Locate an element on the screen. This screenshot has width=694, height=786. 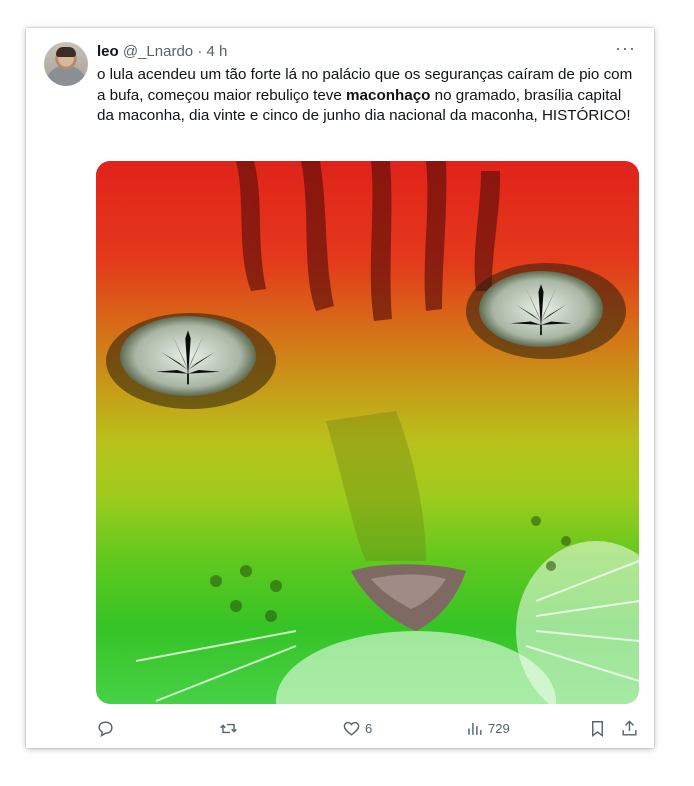
like-count: 6 is located at coordinates (369, 728).